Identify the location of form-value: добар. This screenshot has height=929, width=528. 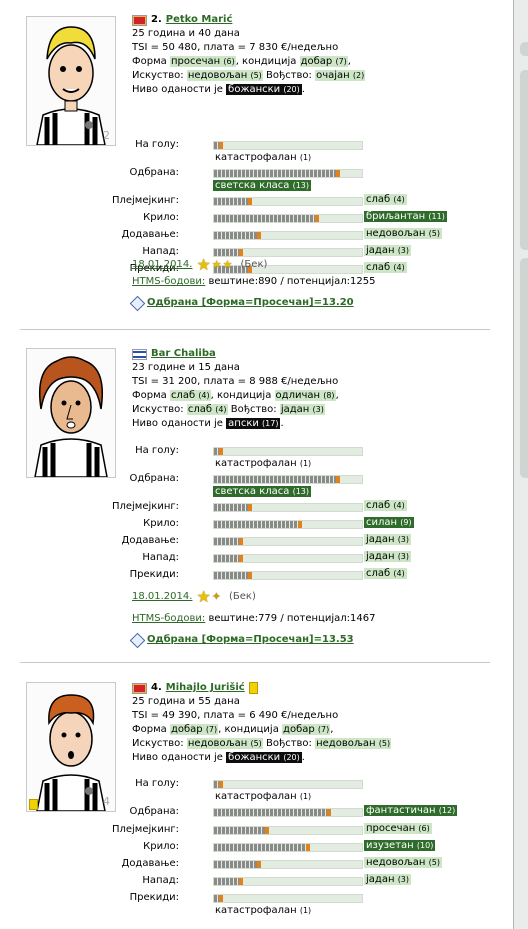
(186, 729).